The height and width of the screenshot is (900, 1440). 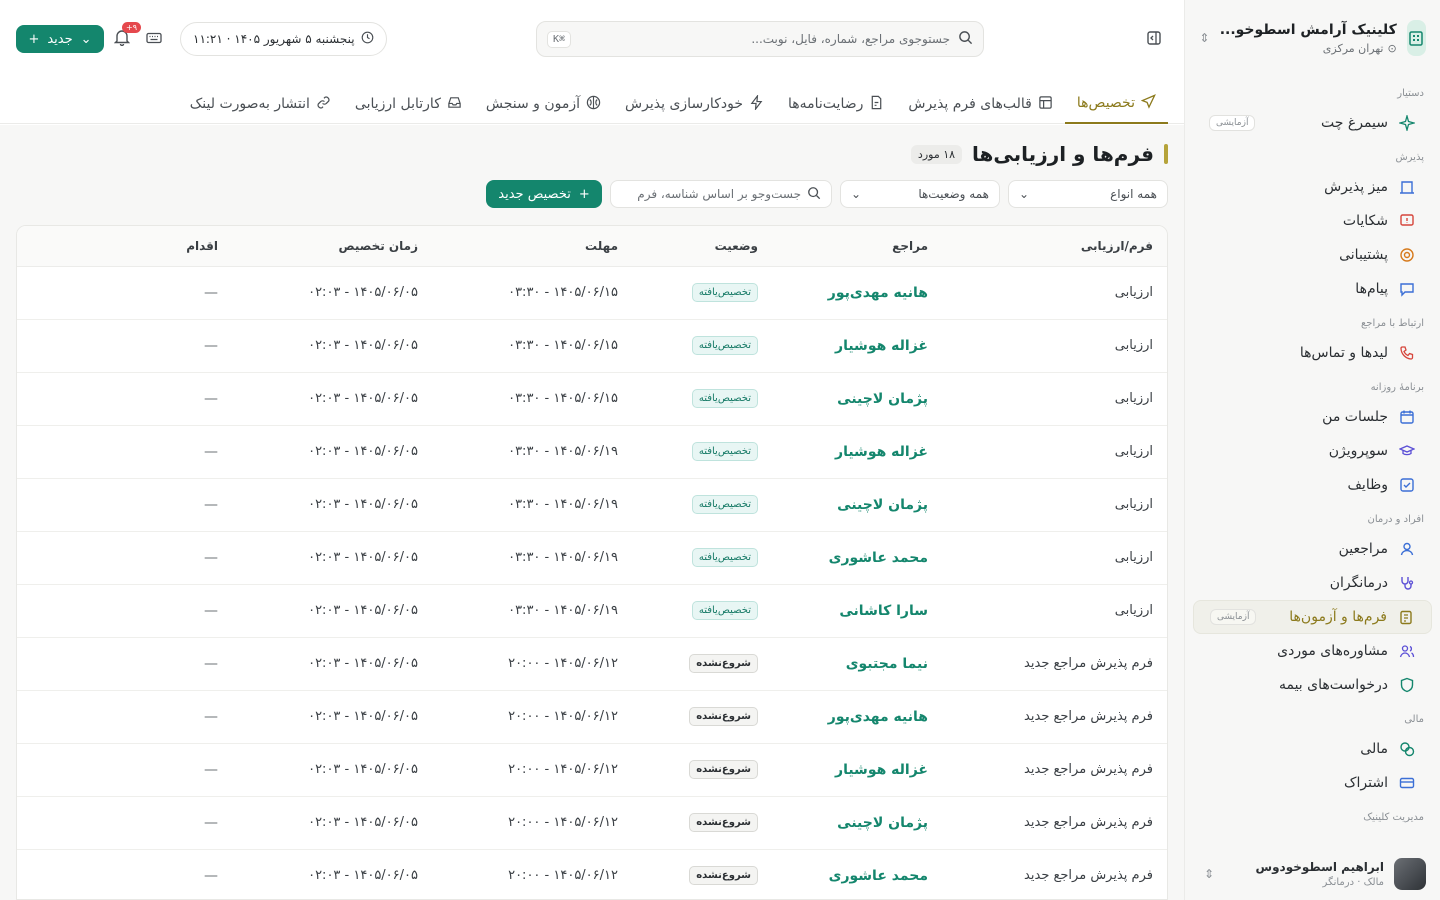 What do you see at coordinates (1154, 38) in the screenshot?
I see `sidebar-collapse-icon` at bounding box center [1154, 38].